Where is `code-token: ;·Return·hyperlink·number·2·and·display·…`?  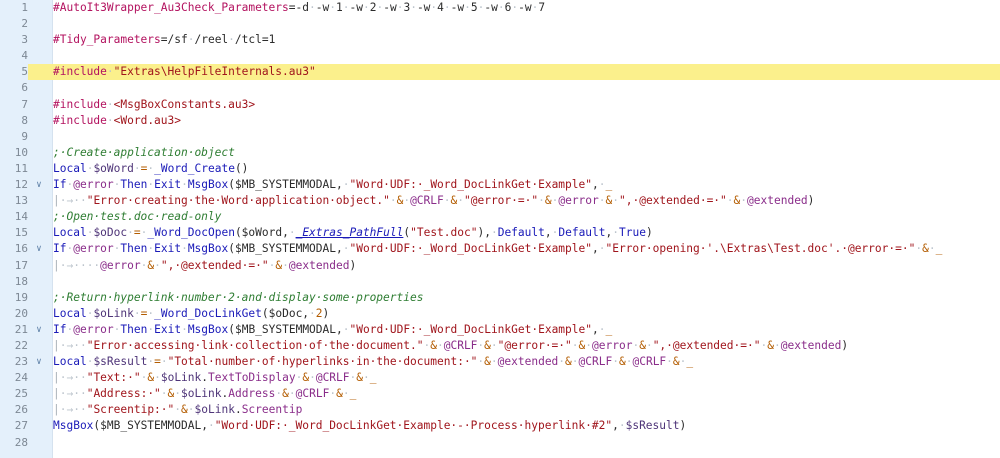
code-token: ;·Return·hyperlink·number·2·and·display·… is located at coordinates (238, 297).